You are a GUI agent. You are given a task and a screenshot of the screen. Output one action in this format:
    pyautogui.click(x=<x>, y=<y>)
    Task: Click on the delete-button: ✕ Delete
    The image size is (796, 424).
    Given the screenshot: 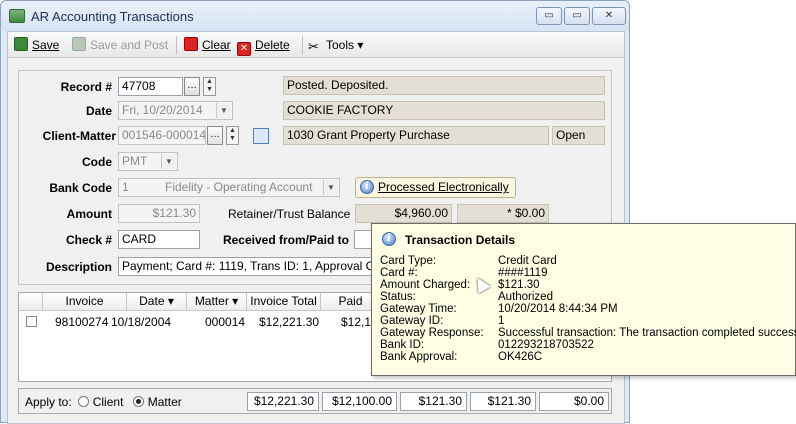 What is the action you would take?
    pyautogui.click(x=263, y=46)
    